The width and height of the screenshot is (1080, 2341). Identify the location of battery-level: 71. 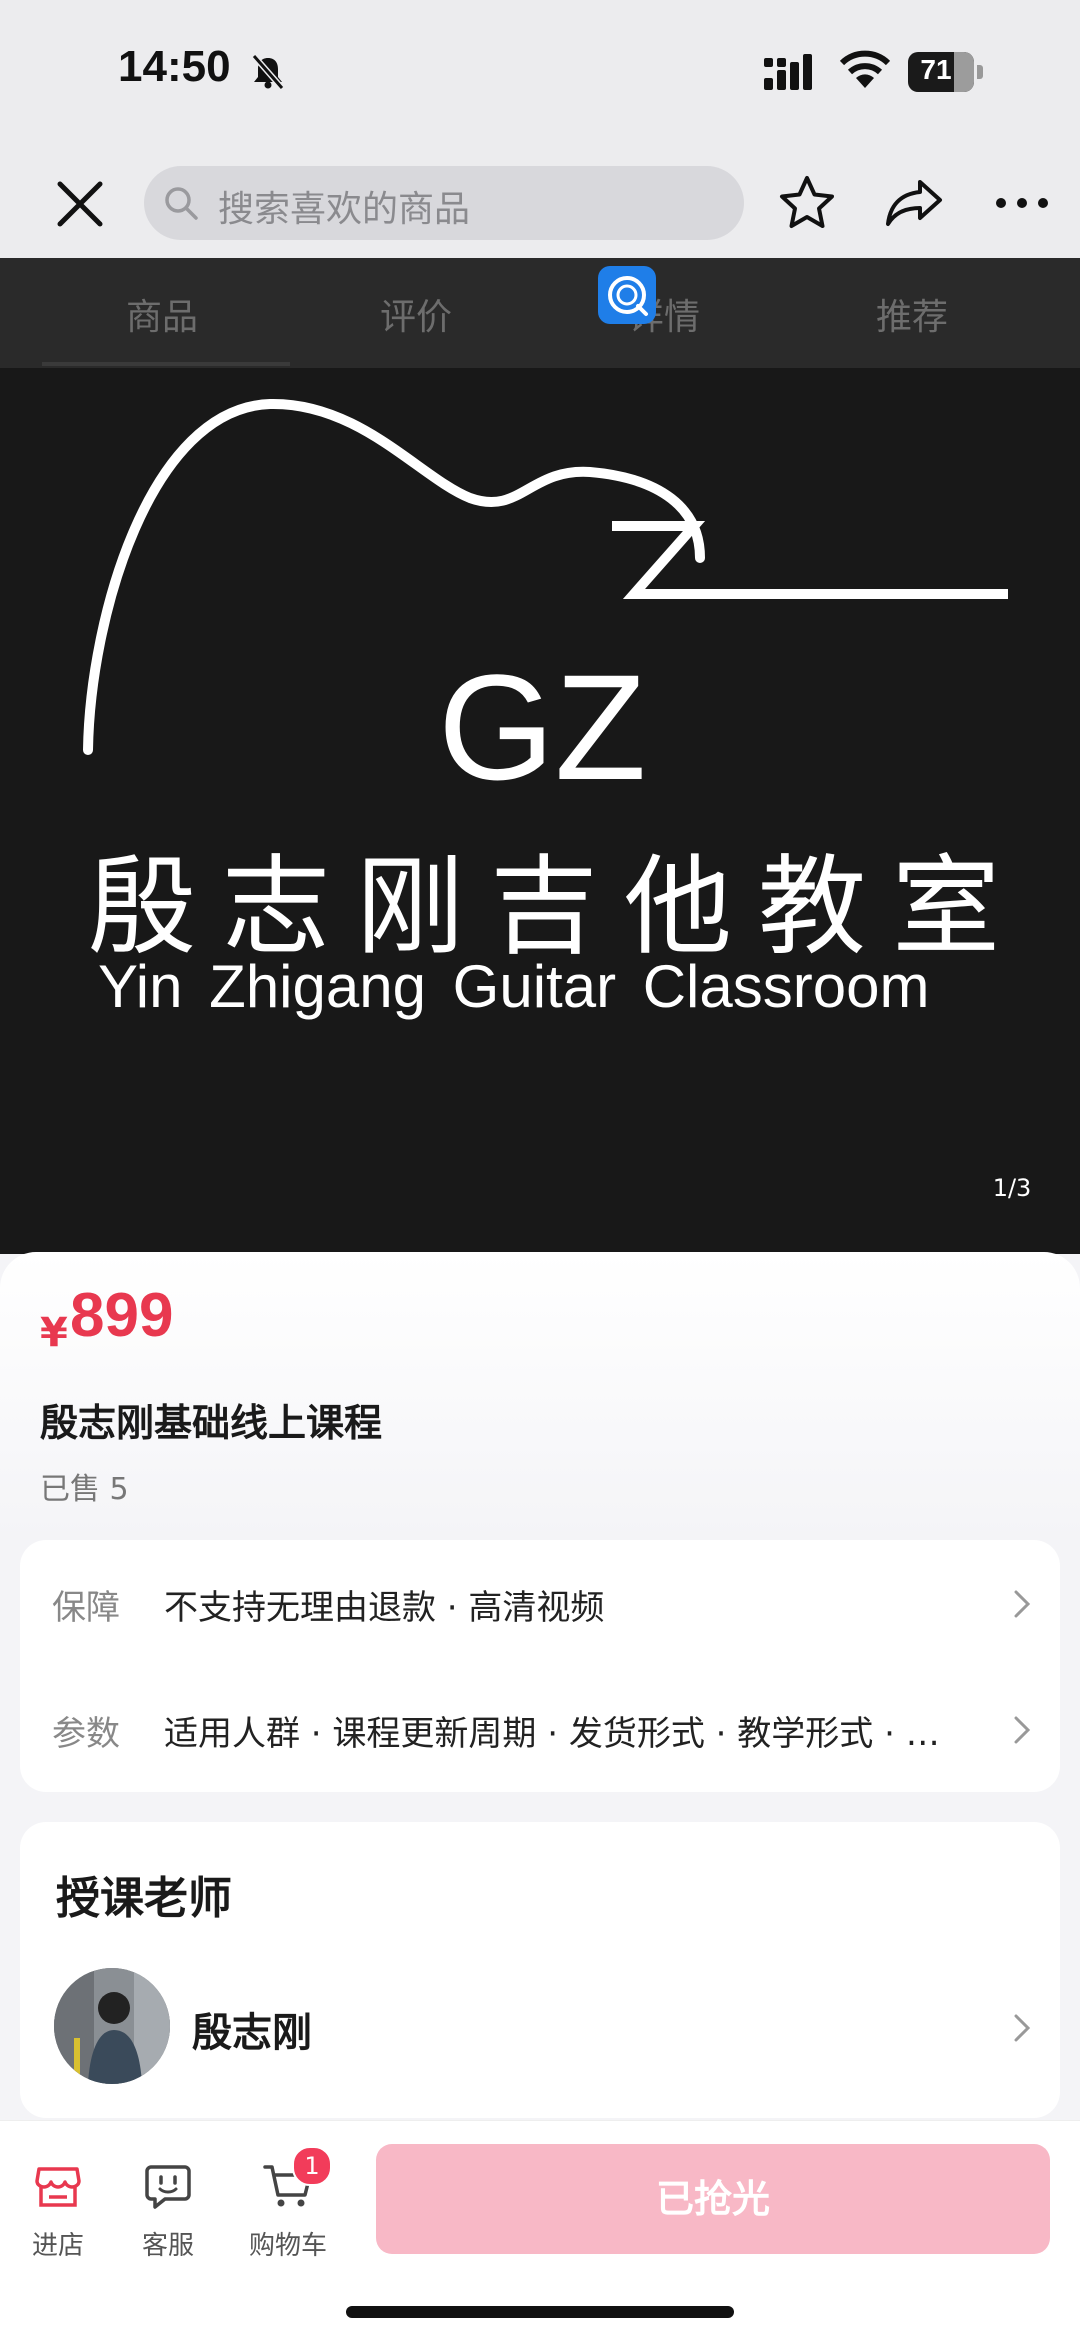
(936, 69).